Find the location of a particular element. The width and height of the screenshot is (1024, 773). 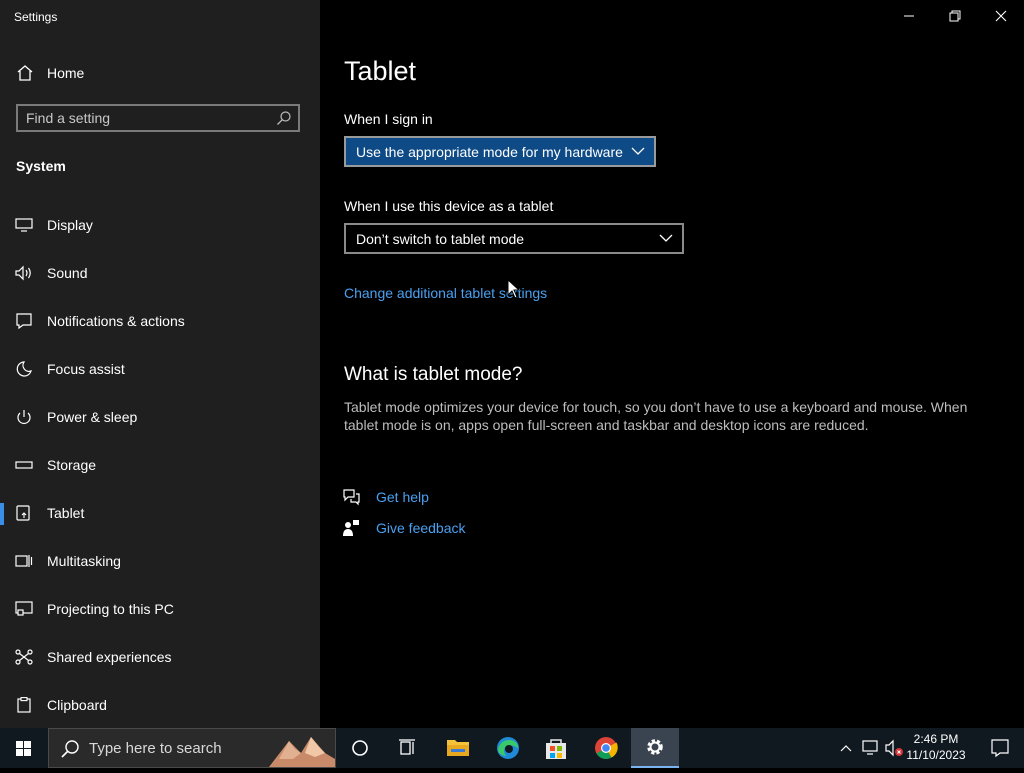

minimize-button is located at coordinates (909, 16).